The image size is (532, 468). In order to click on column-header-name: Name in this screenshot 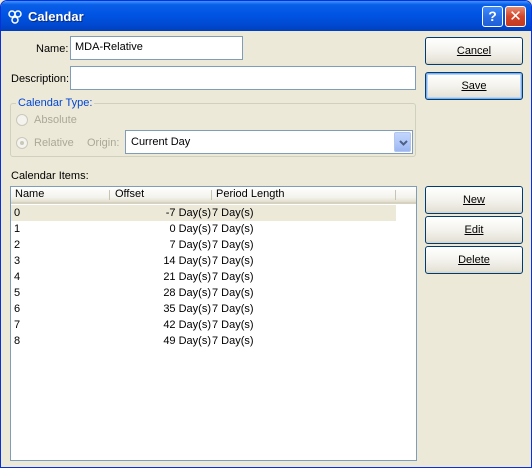, I will do `click(60, 194)`.